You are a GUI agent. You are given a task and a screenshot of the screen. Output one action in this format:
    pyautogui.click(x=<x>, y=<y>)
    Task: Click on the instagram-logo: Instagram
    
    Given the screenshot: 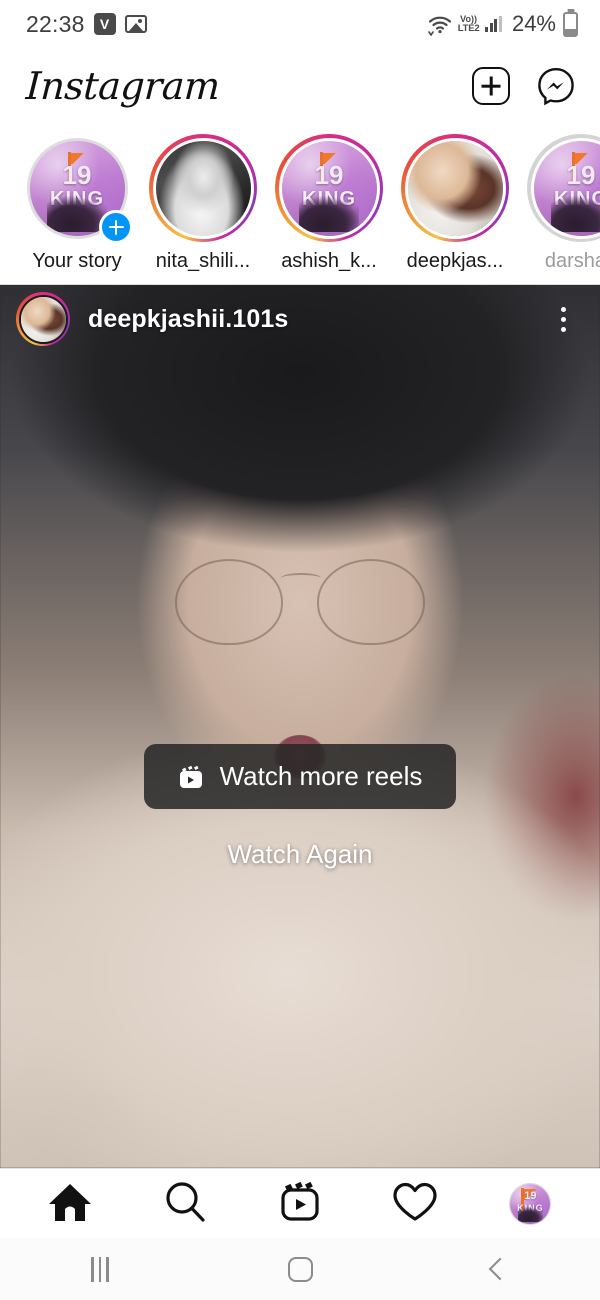 What is the action you would take?
    pyautogui.click(x=122, y=86)
    